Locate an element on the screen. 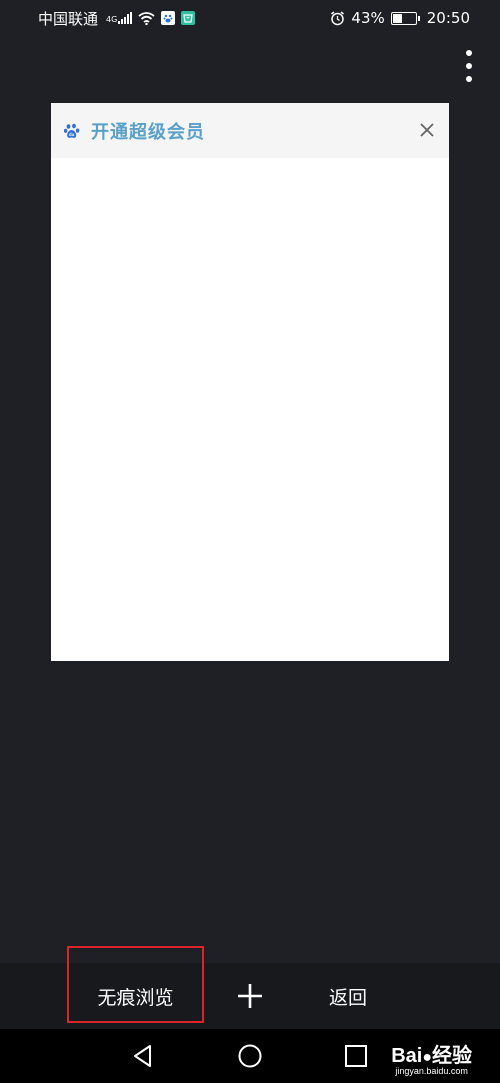 This screenshot has width=500, height=1083. bottom-toolbar: 无痕浏览 返回 is located at coordinates (250, 987).